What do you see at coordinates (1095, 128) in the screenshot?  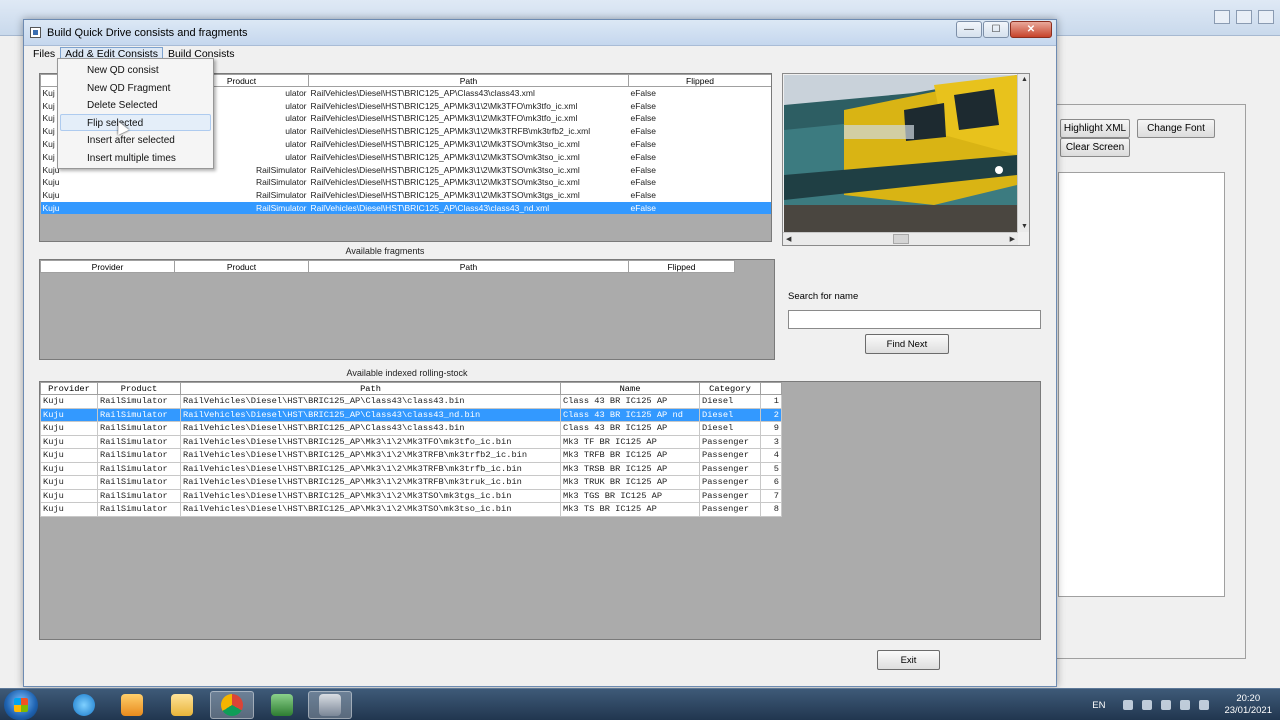 I see `highlight-xml-button: Highlight XML` at bounding box center [1095, 128].